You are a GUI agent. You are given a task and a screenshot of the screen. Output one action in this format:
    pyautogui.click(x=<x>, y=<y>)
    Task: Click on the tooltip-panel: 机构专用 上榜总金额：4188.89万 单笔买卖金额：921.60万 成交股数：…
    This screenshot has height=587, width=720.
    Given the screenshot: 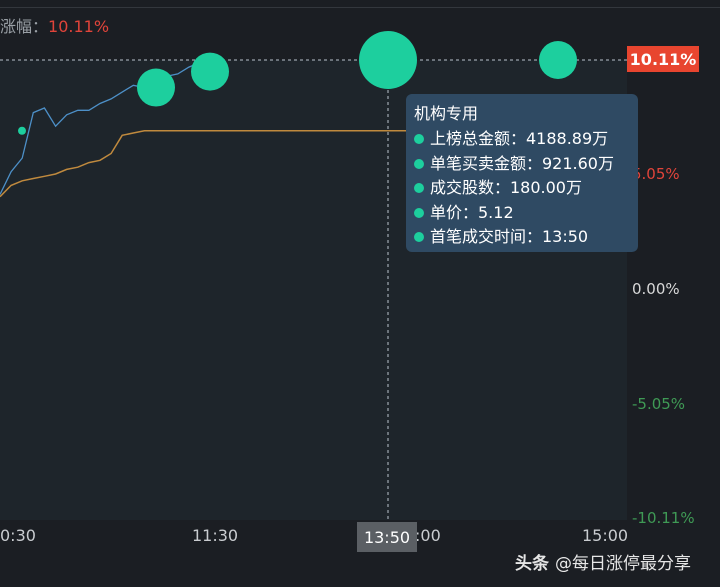 What is the action you would take?
    pyautogui.click(x=522, y=173)
    